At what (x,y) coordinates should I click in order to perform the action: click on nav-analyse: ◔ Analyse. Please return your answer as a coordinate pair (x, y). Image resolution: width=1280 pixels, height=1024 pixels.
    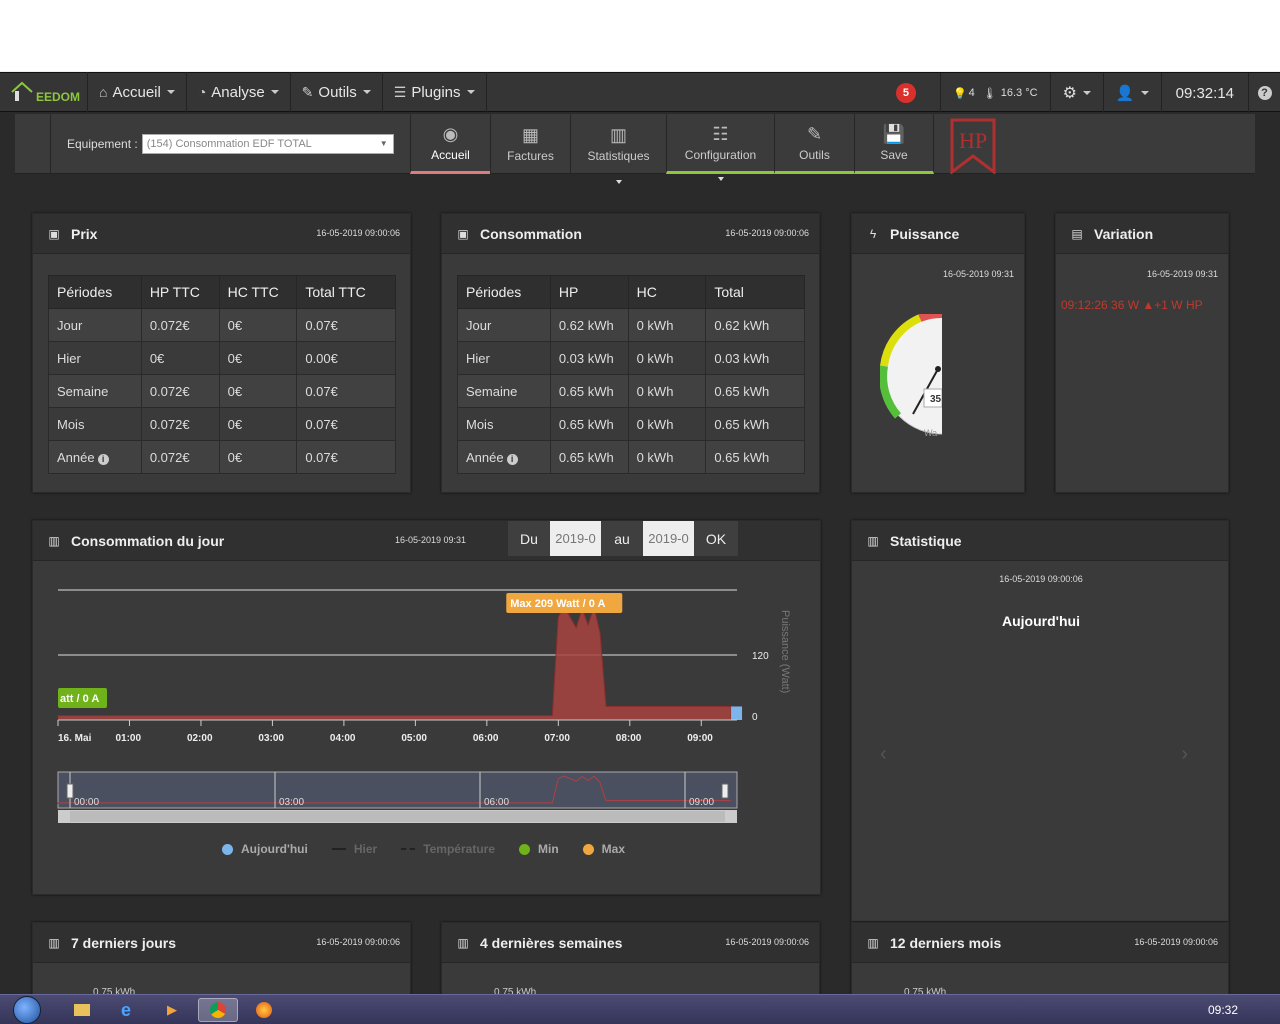
    Looking at the image, I should click on (239, 92).